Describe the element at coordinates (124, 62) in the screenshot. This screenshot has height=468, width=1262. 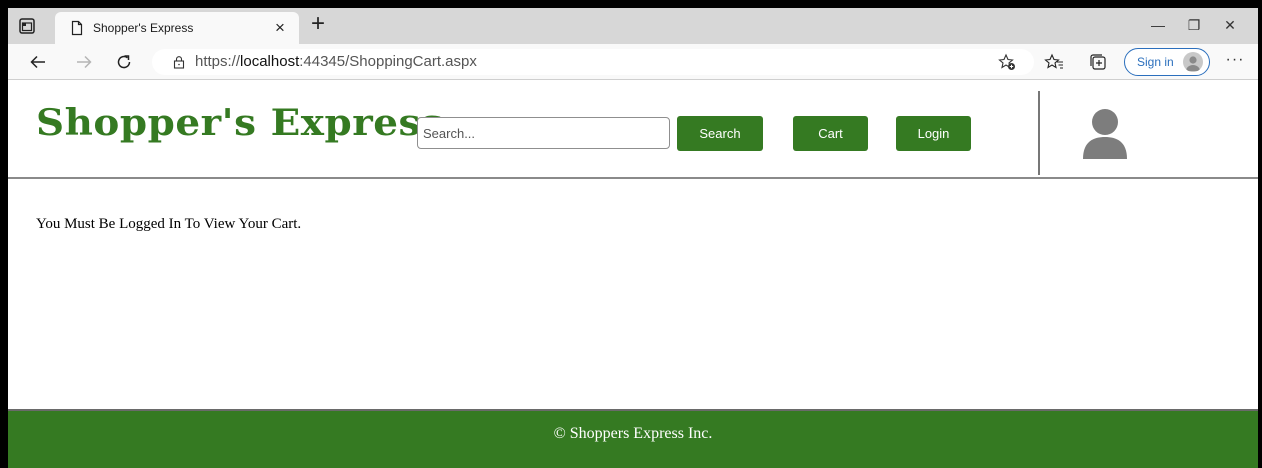
I see `refresh-icon` at that location.